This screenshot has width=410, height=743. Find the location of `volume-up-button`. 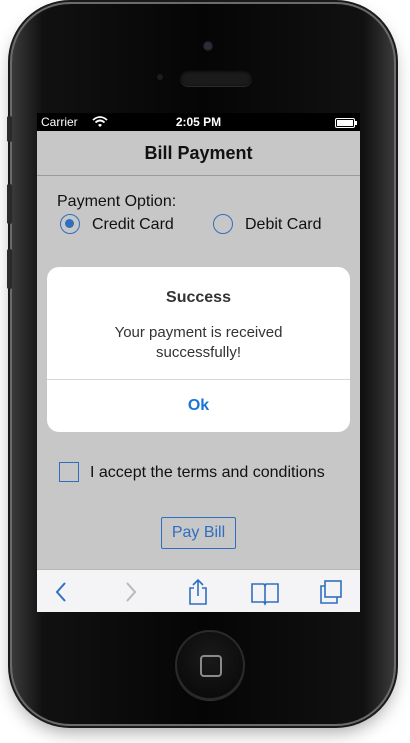

volume-up-button is located at coordinates (9, 204).